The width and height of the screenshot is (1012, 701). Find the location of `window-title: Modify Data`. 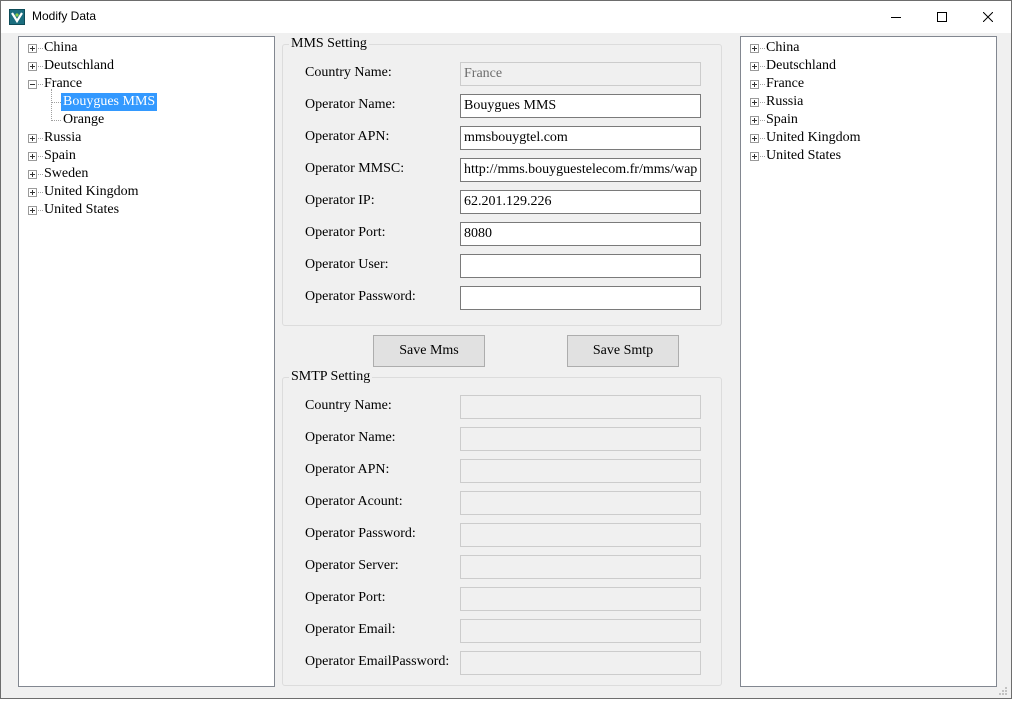

window-title: Modify Data is located at coordinates (64, 16).